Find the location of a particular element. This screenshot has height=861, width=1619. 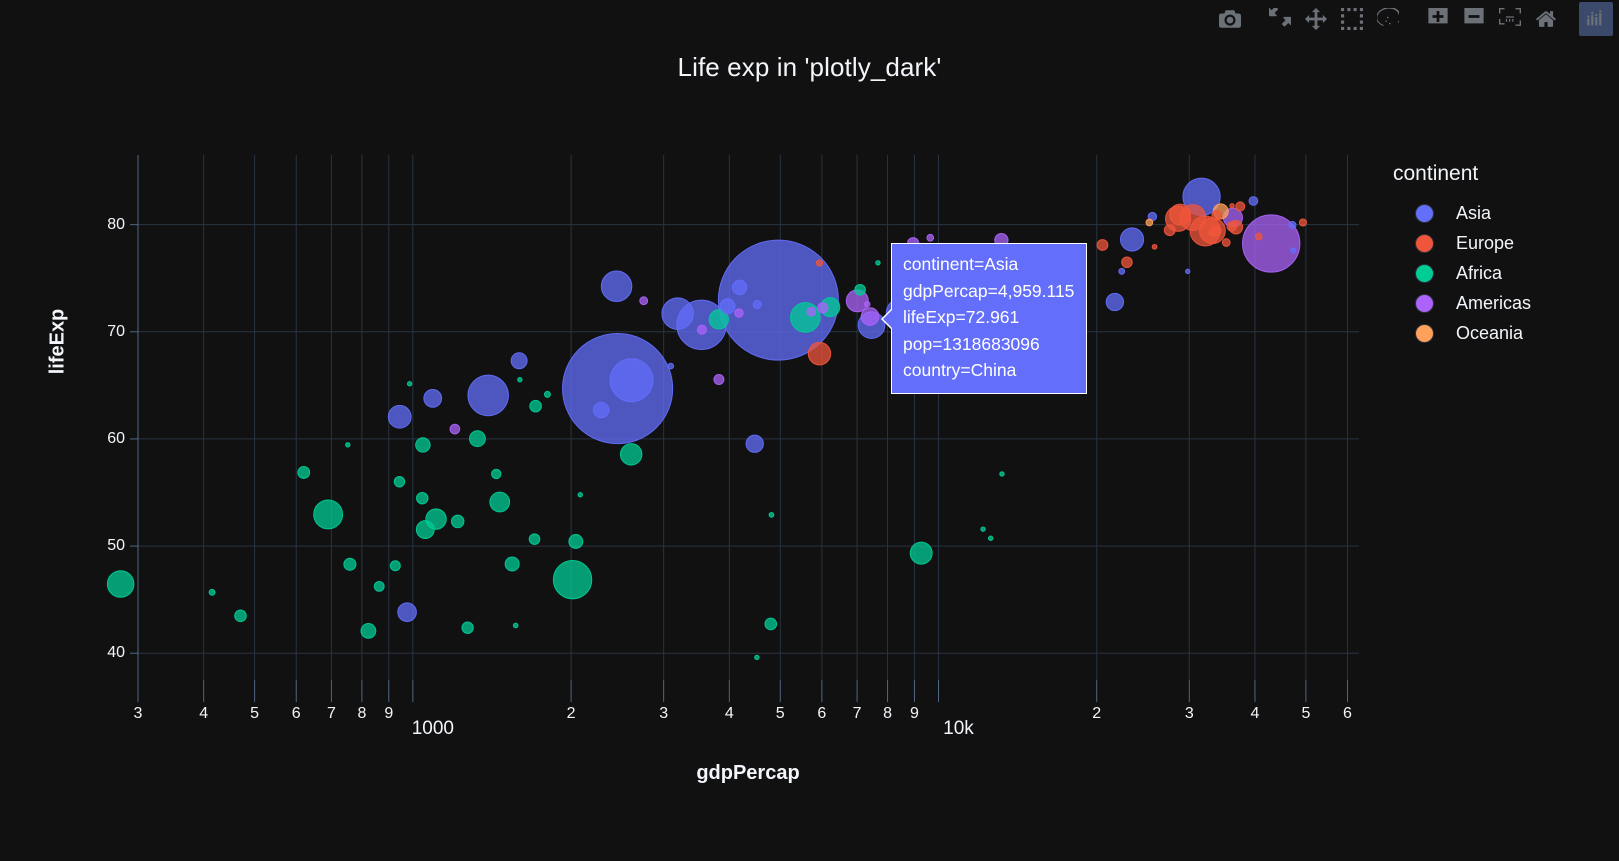

zoom-in-icon is located at coordinates (1438, 19).